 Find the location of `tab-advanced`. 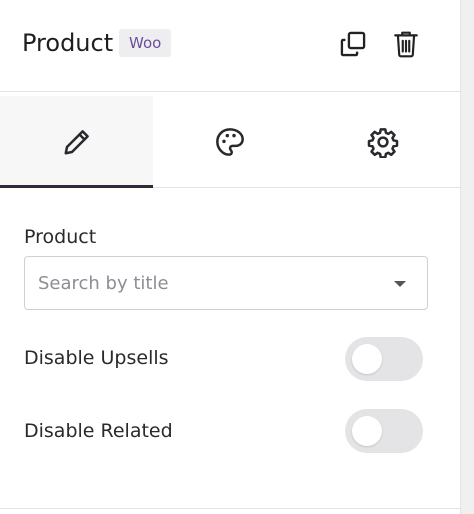

tab-advanced is located at coordinates (383, 141).